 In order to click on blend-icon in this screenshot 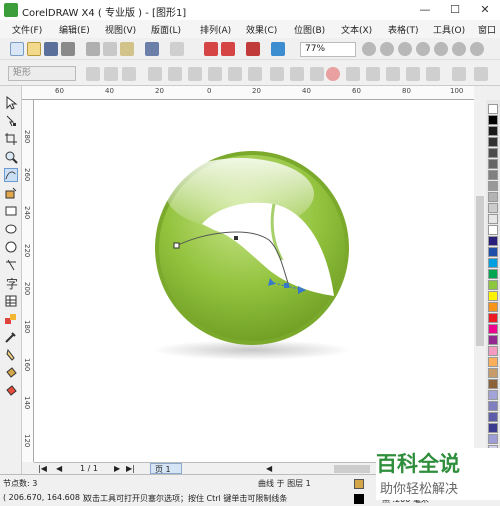, I will do `click(11, 319)`.